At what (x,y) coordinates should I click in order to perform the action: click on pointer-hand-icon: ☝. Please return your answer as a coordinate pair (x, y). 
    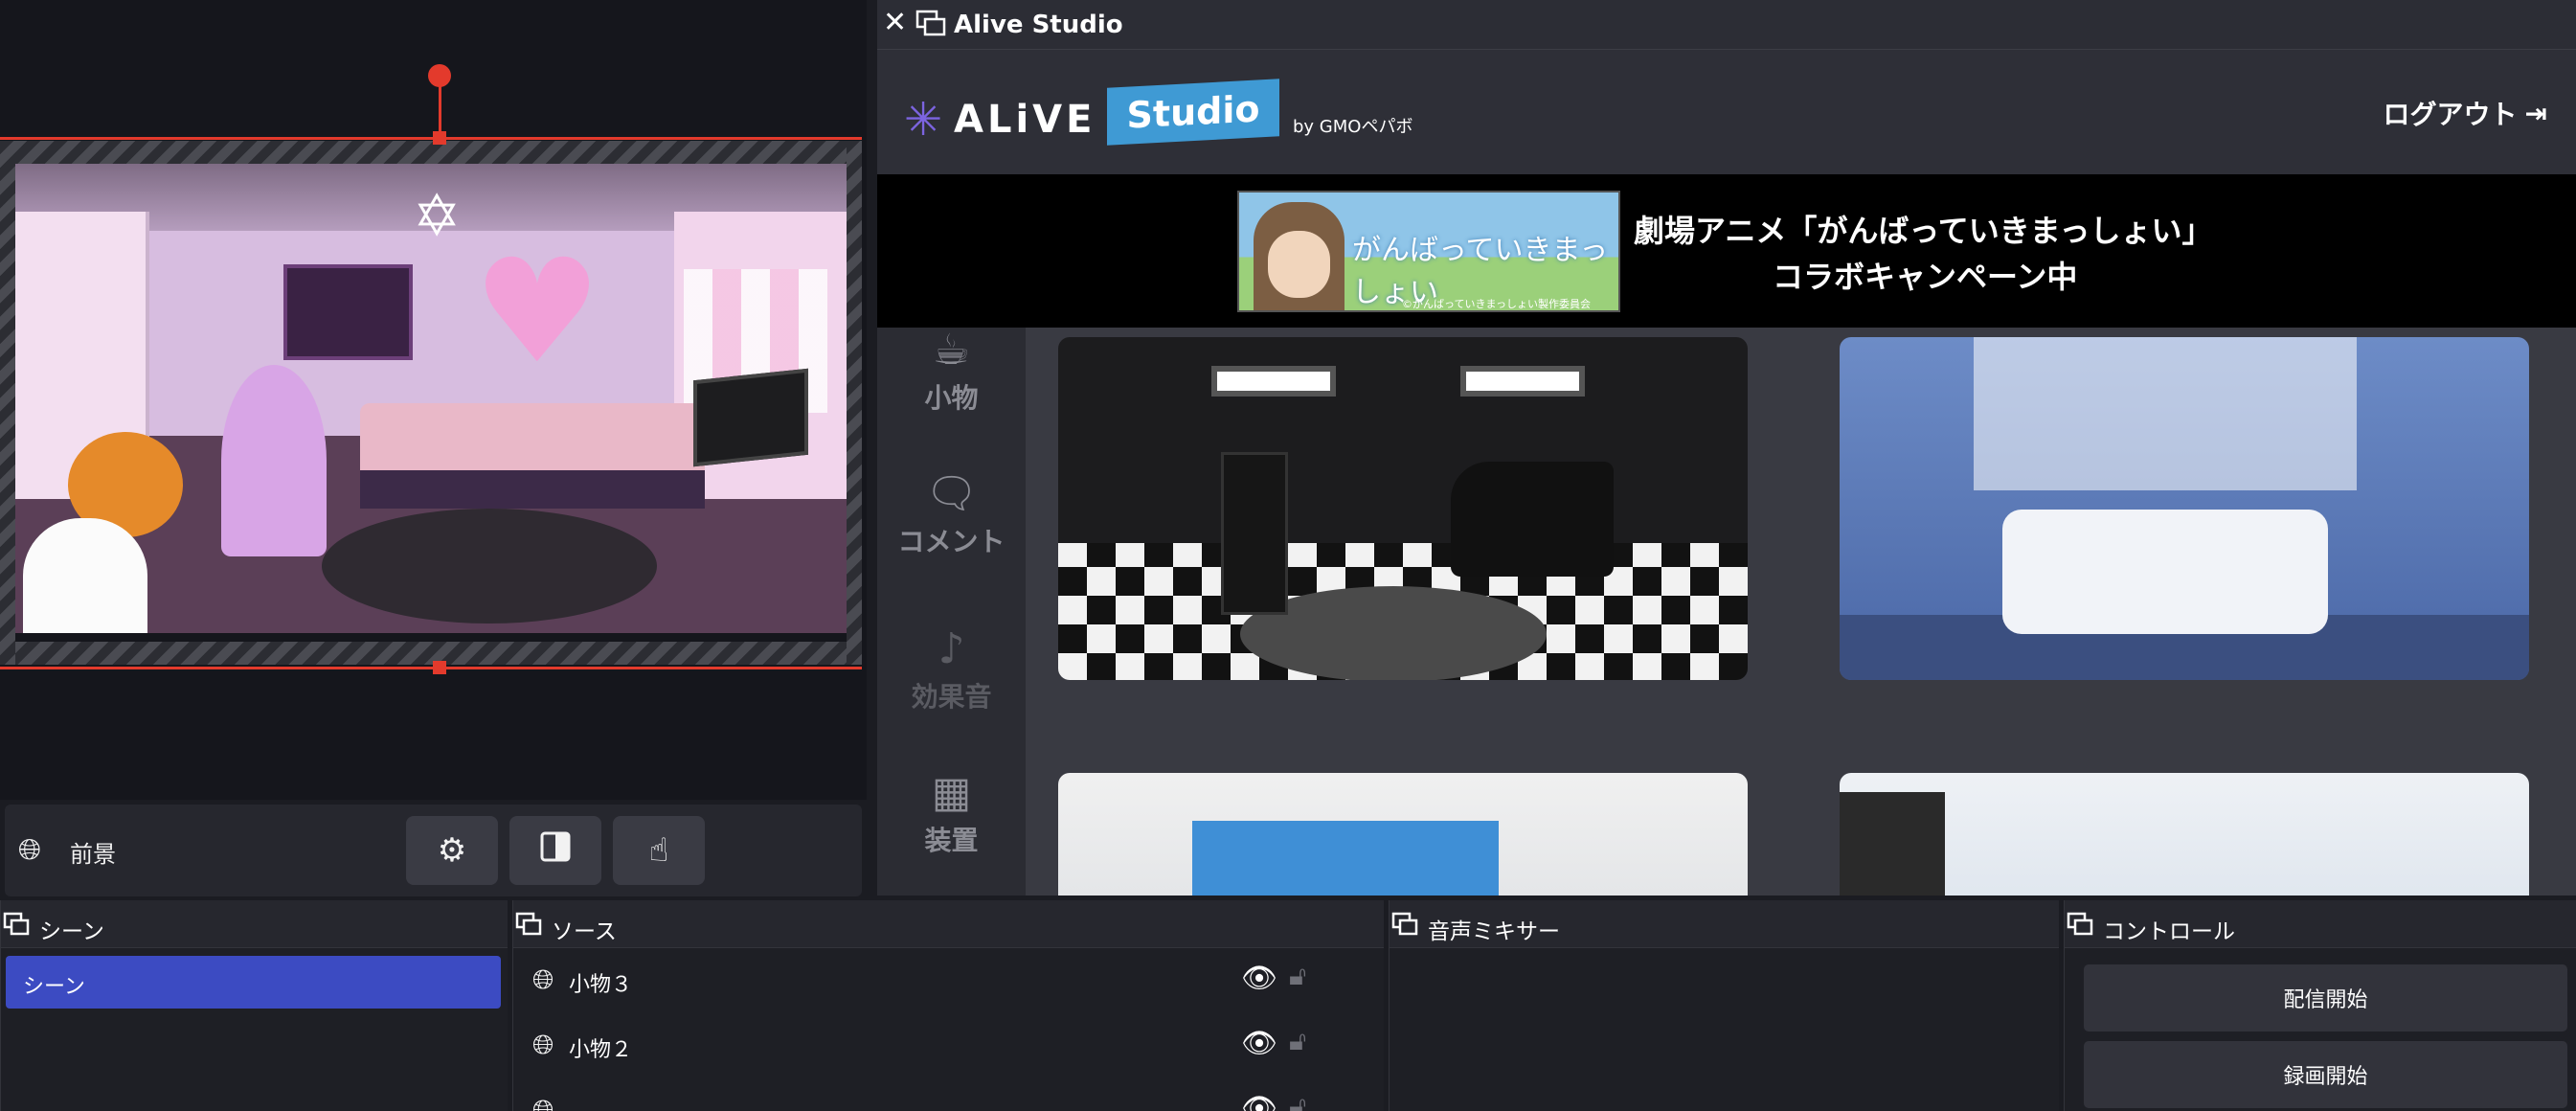
    Looking at the image, I should click on (658, 851).